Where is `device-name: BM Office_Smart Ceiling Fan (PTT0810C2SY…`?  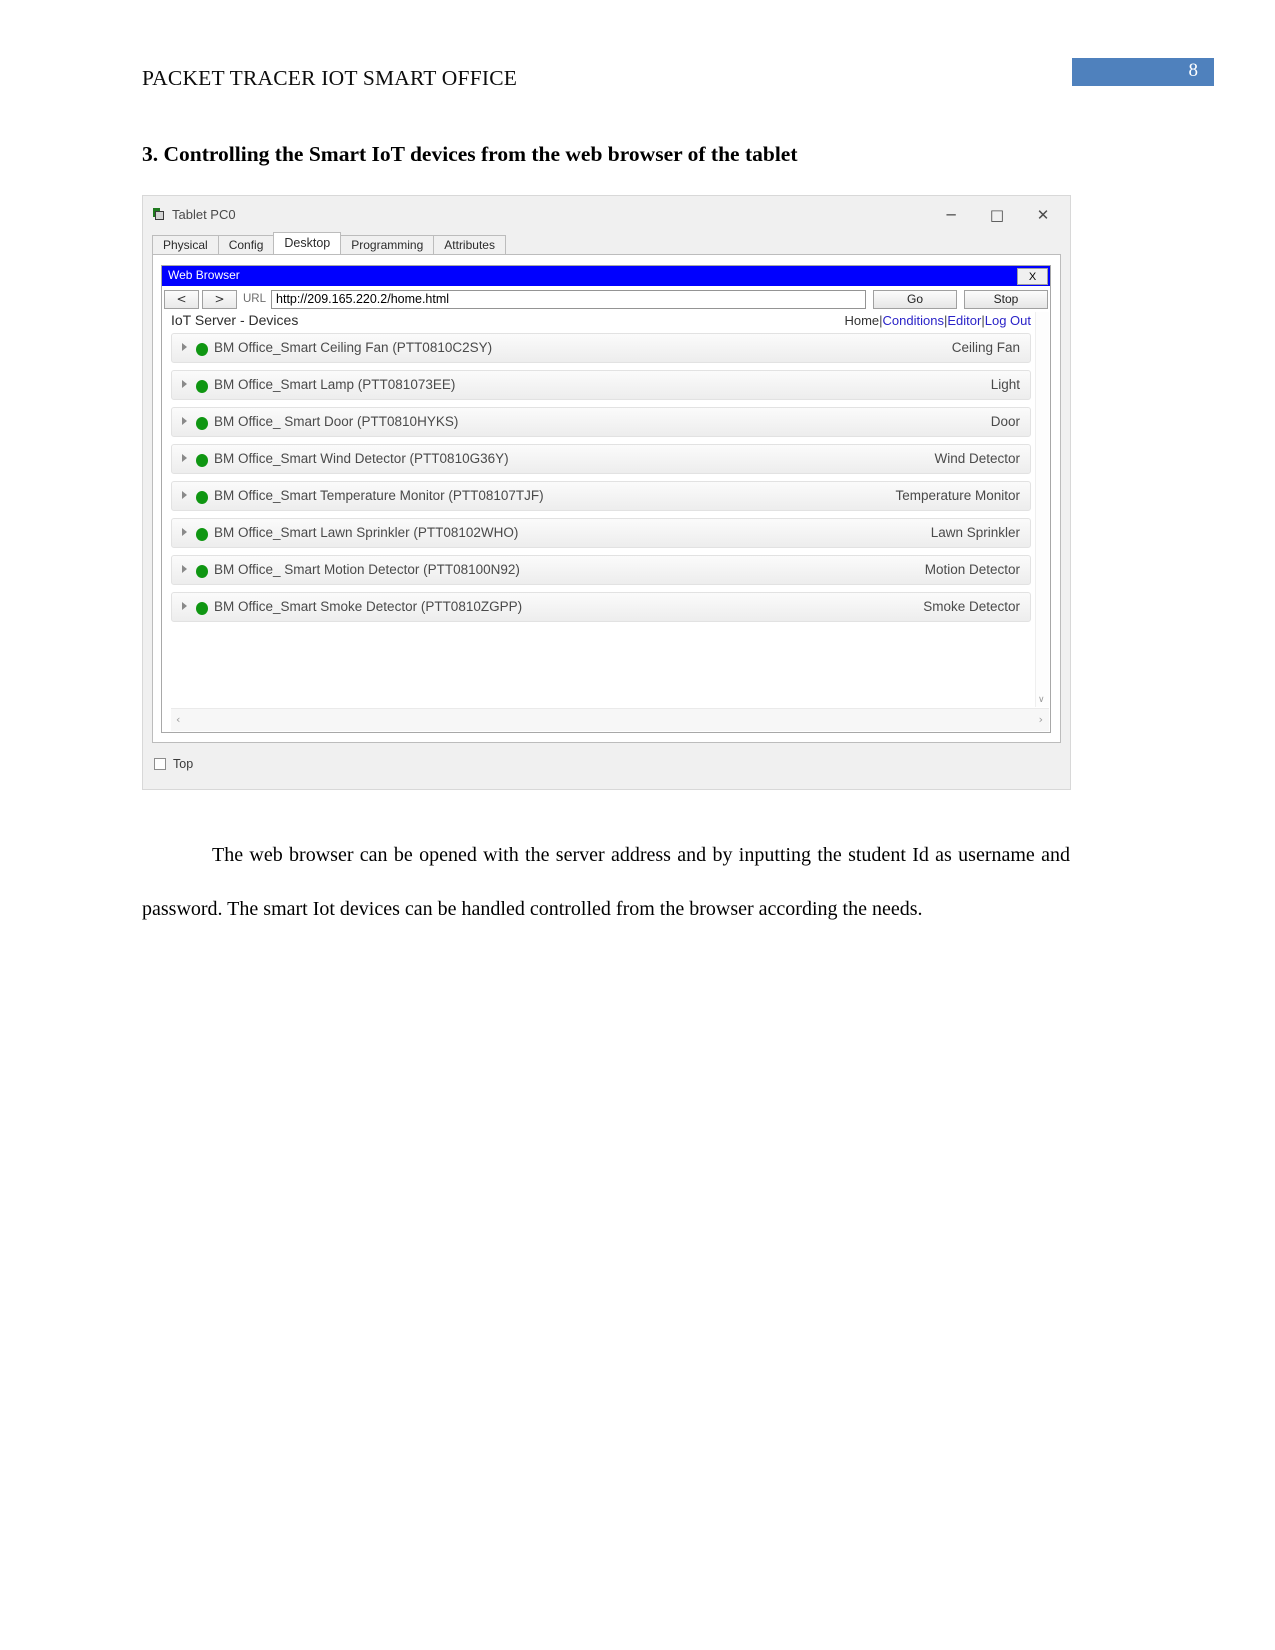 device-name: BM Office_Smart Ceiling Fan (PTT0810C2SY… is located at coordinates (353, 347).